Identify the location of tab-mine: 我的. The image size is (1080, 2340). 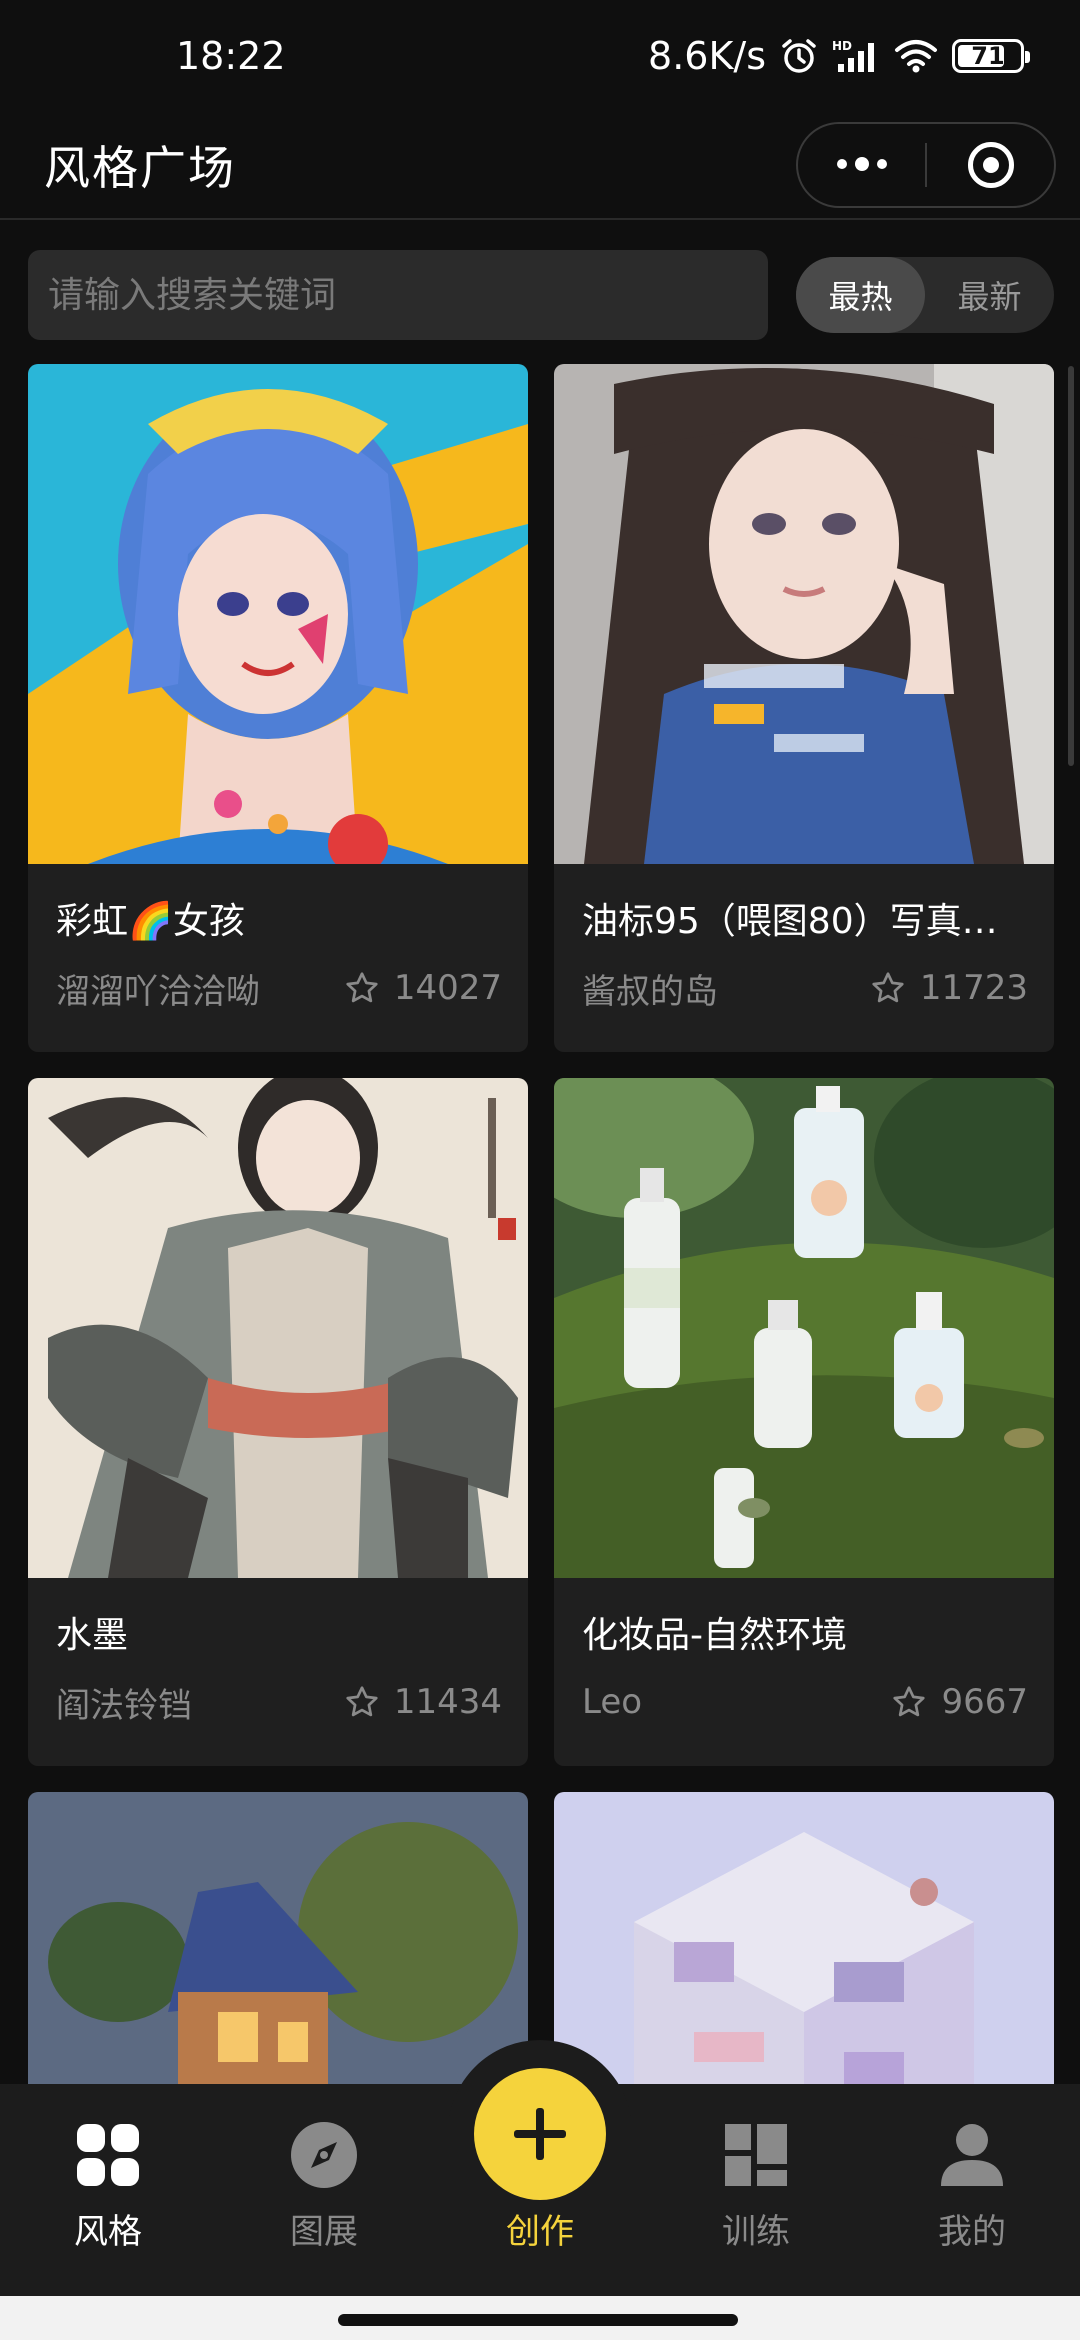
(972, 2208).